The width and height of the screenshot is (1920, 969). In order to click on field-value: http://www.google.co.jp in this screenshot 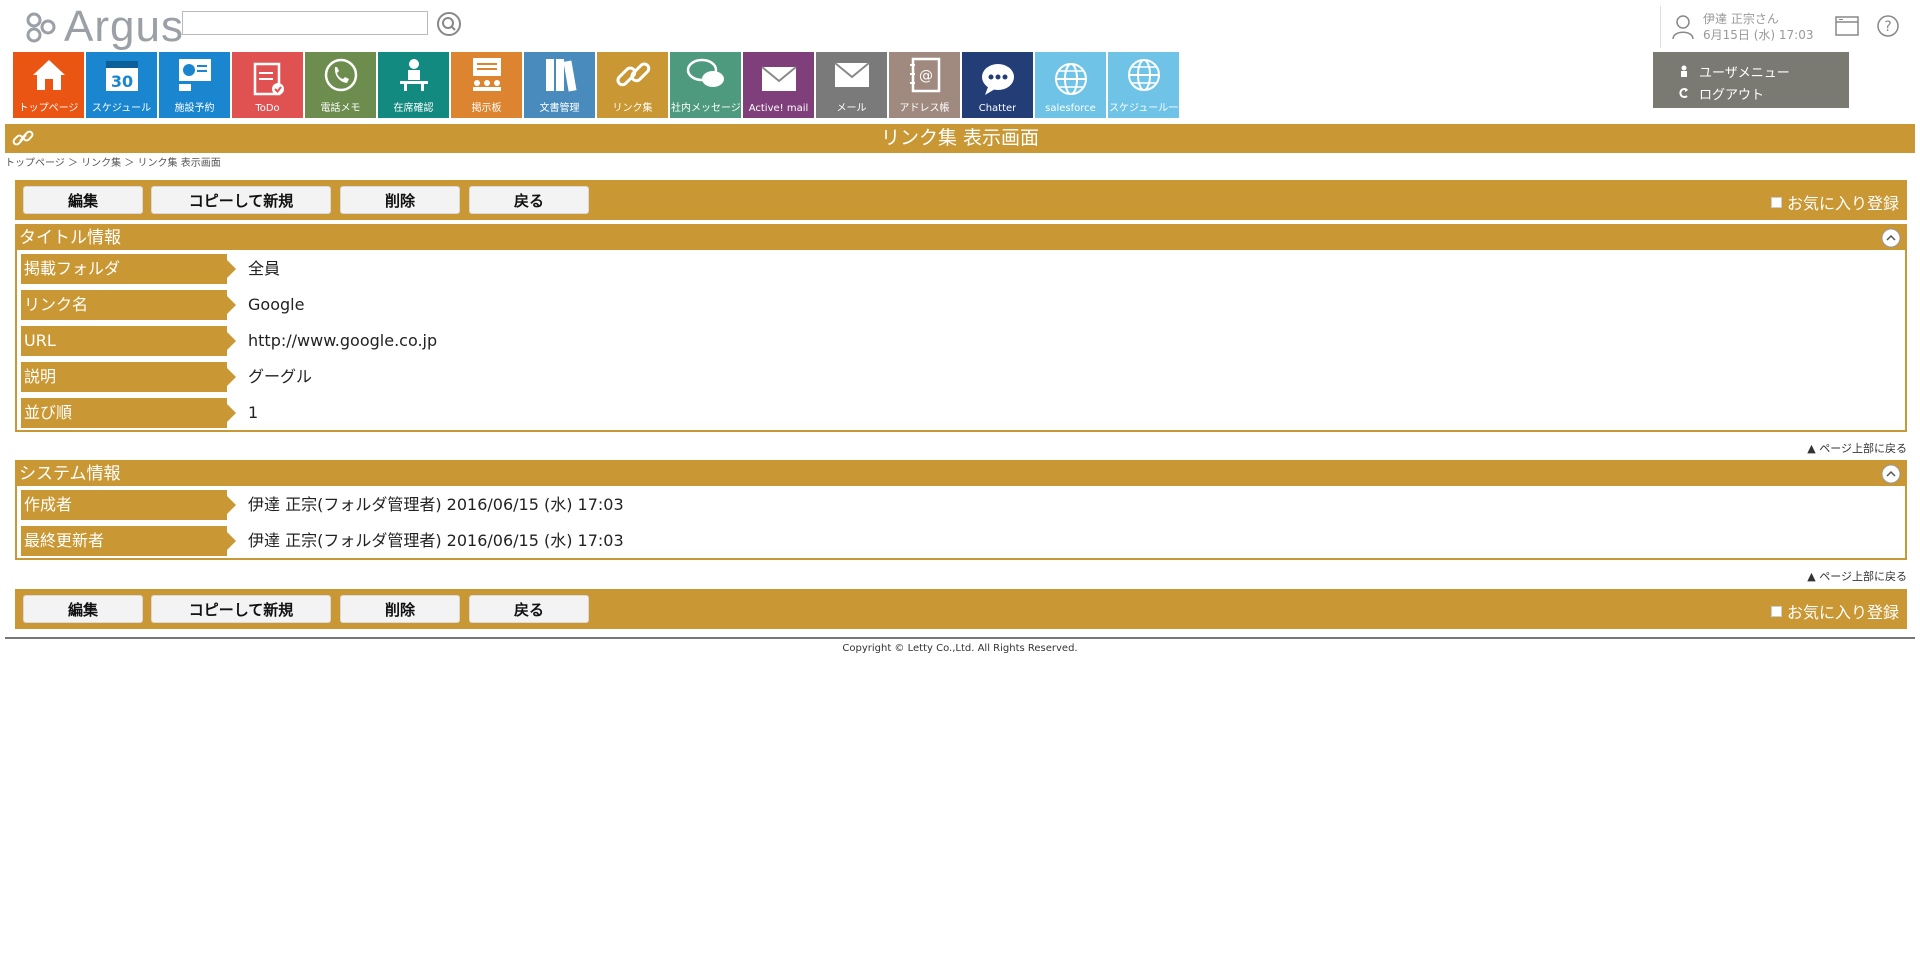, I will do `click(343, 340)`.